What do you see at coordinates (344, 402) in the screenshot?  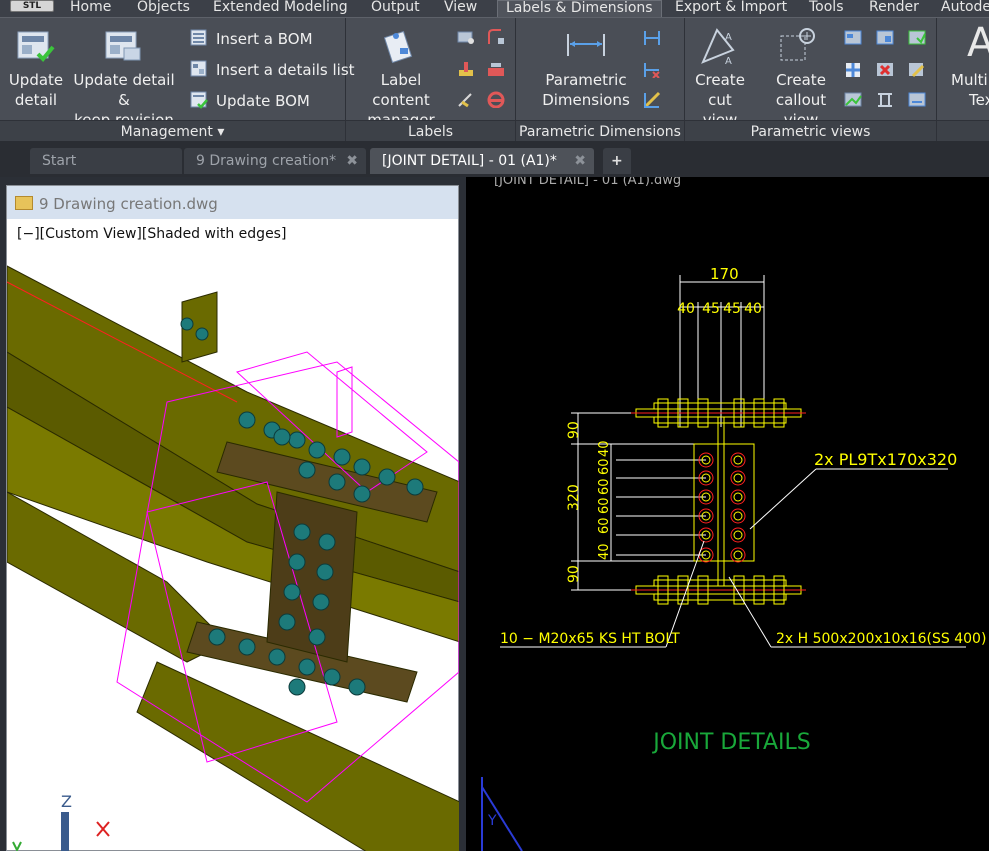 I see `bolt-tool-outline` at bounding box center [344, 402].